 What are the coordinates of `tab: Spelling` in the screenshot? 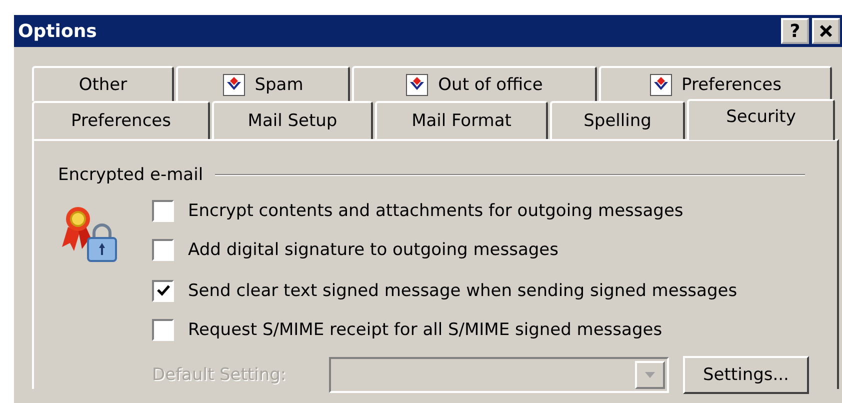 It's located at (617, 120).